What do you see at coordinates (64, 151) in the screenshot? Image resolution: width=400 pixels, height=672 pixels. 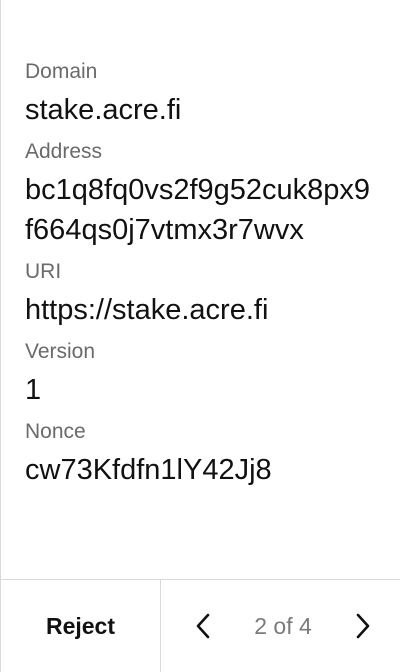 I see `address-label: Address` at bounding box center [64, 151].